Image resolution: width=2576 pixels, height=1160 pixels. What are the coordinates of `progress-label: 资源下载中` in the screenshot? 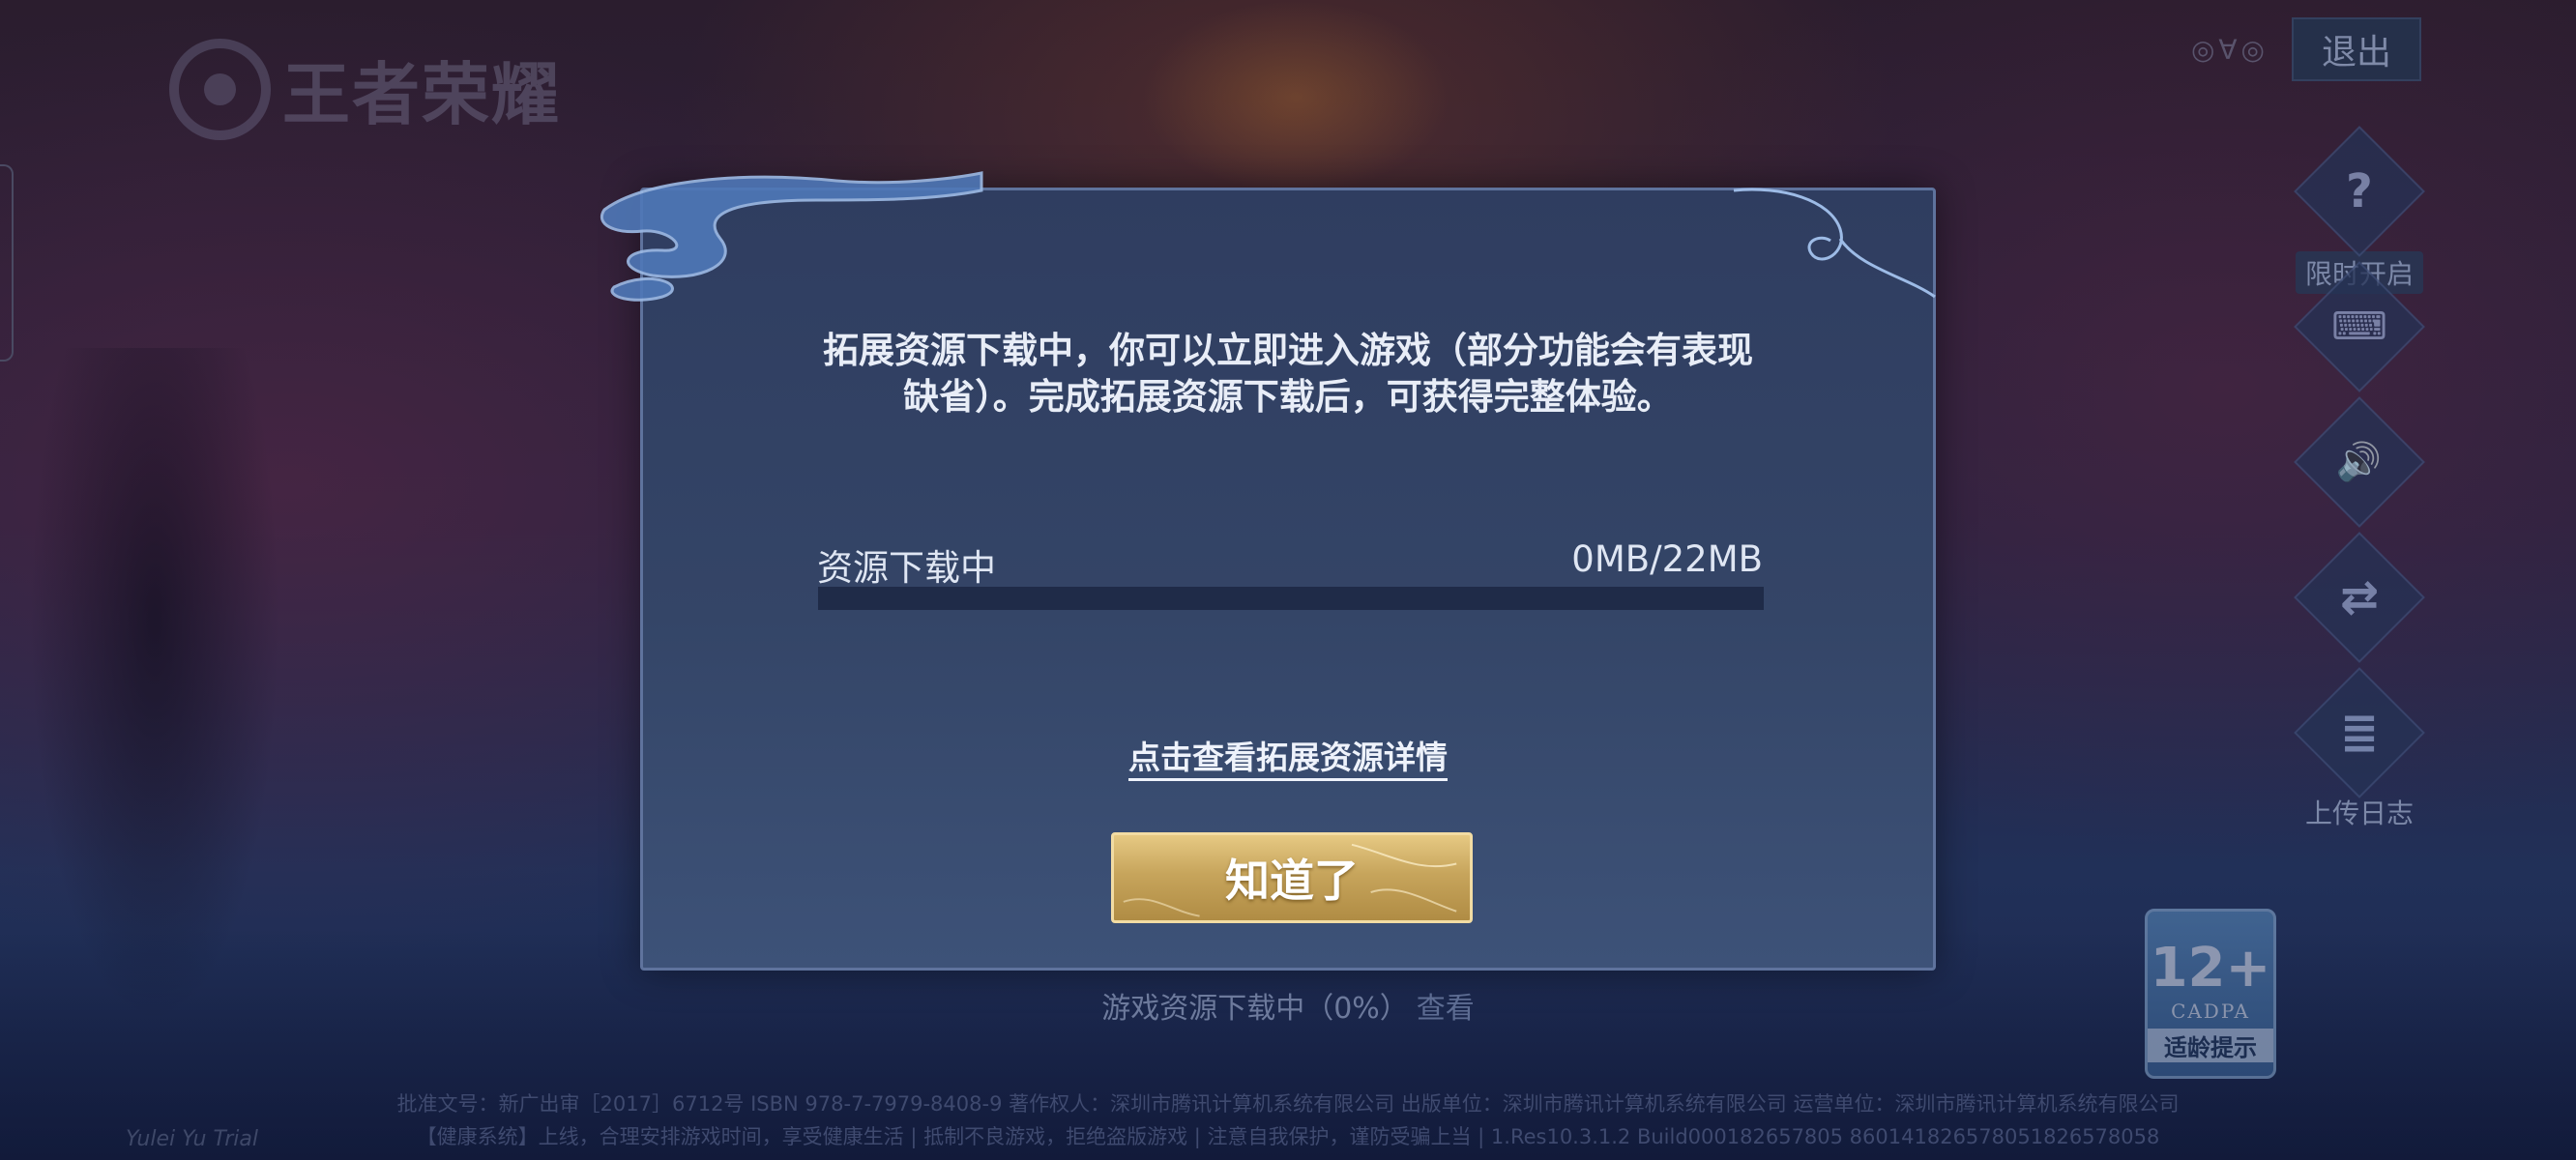 It's located at (906, 568).